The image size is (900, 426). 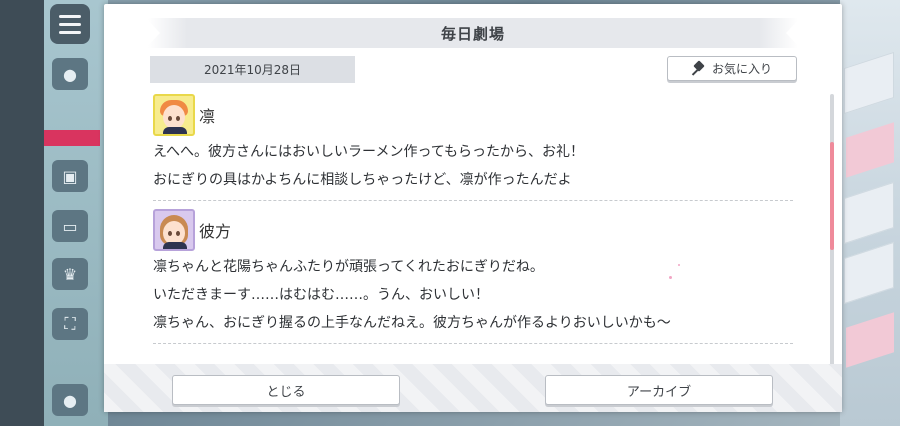 I want to click on scrollbar-thumb, so click(x=832, y=196).